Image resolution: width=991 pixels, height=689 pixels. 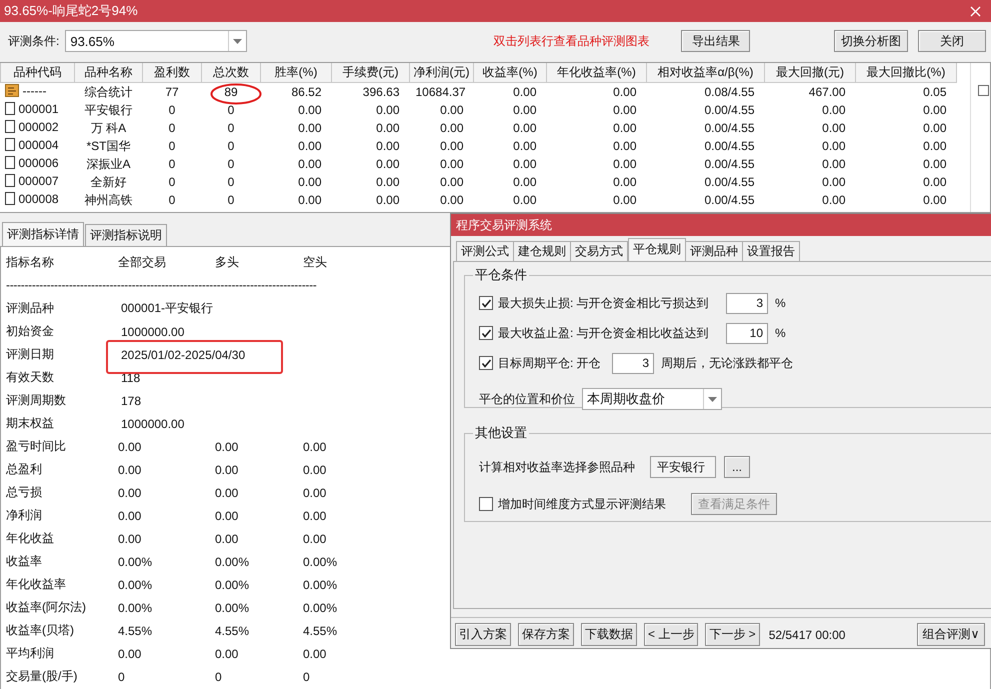 I want to click on column-header: 相对收益率α/β(%), so click(x=705, y=72).